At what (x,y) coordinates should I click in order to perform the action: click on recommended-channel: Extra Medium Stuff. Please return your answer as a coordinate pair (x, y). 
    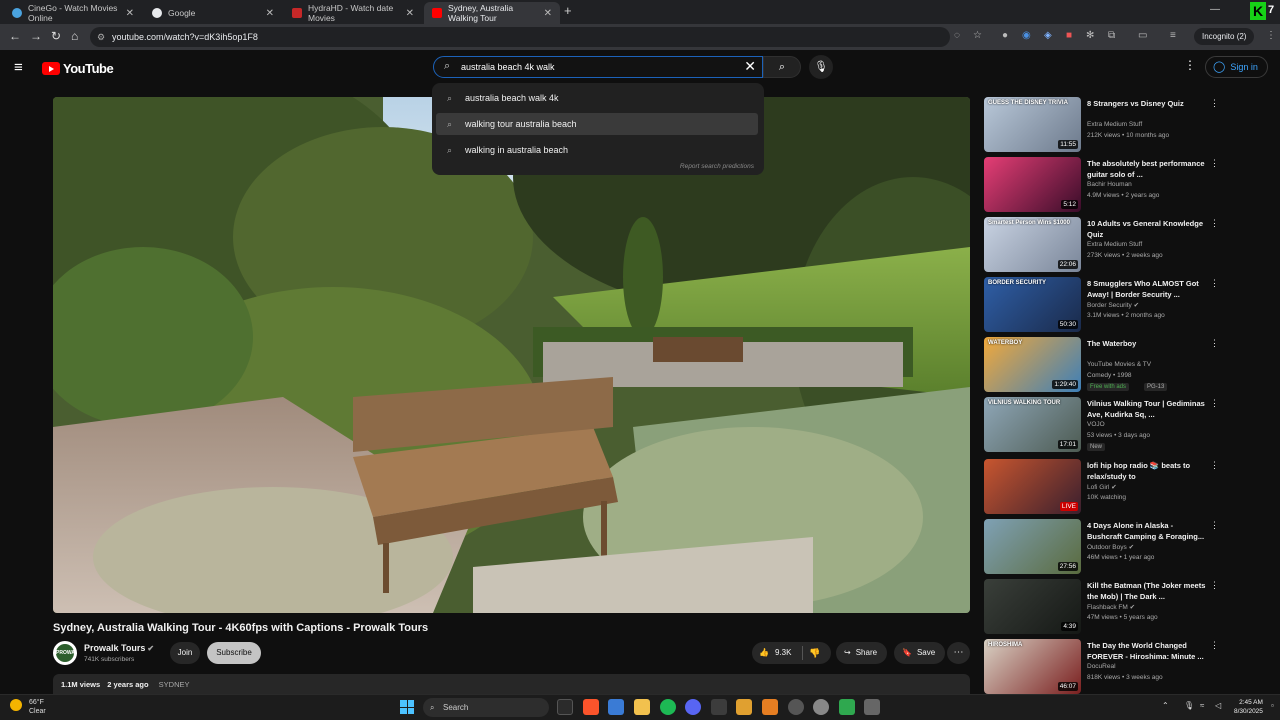
    Looking at the image, I should click on (1114, 124).